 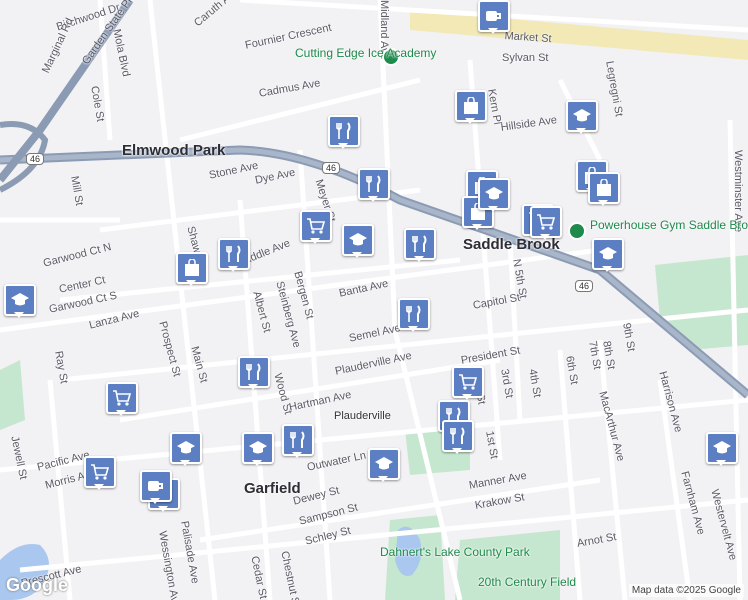 What do you see at coordinates (669, 225) in the screenshot?
I see `poi-label: Powerhouse Gym Saddle Brook` at bounding box center [669, 225].